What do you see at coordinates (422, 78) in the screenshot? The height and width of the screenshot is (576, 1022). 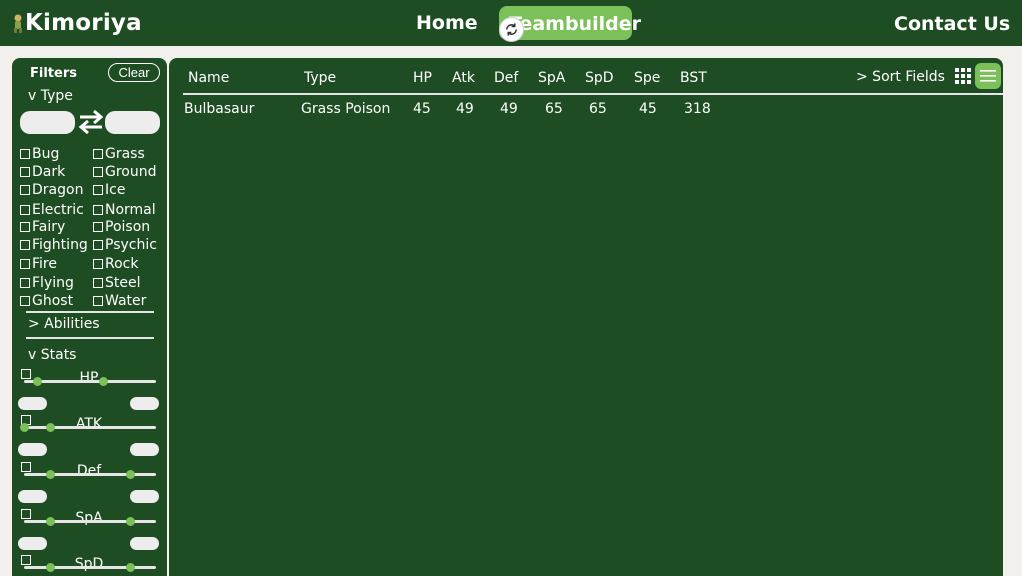 I see `column-header-hp: HP` at bounding box center [422, 78].